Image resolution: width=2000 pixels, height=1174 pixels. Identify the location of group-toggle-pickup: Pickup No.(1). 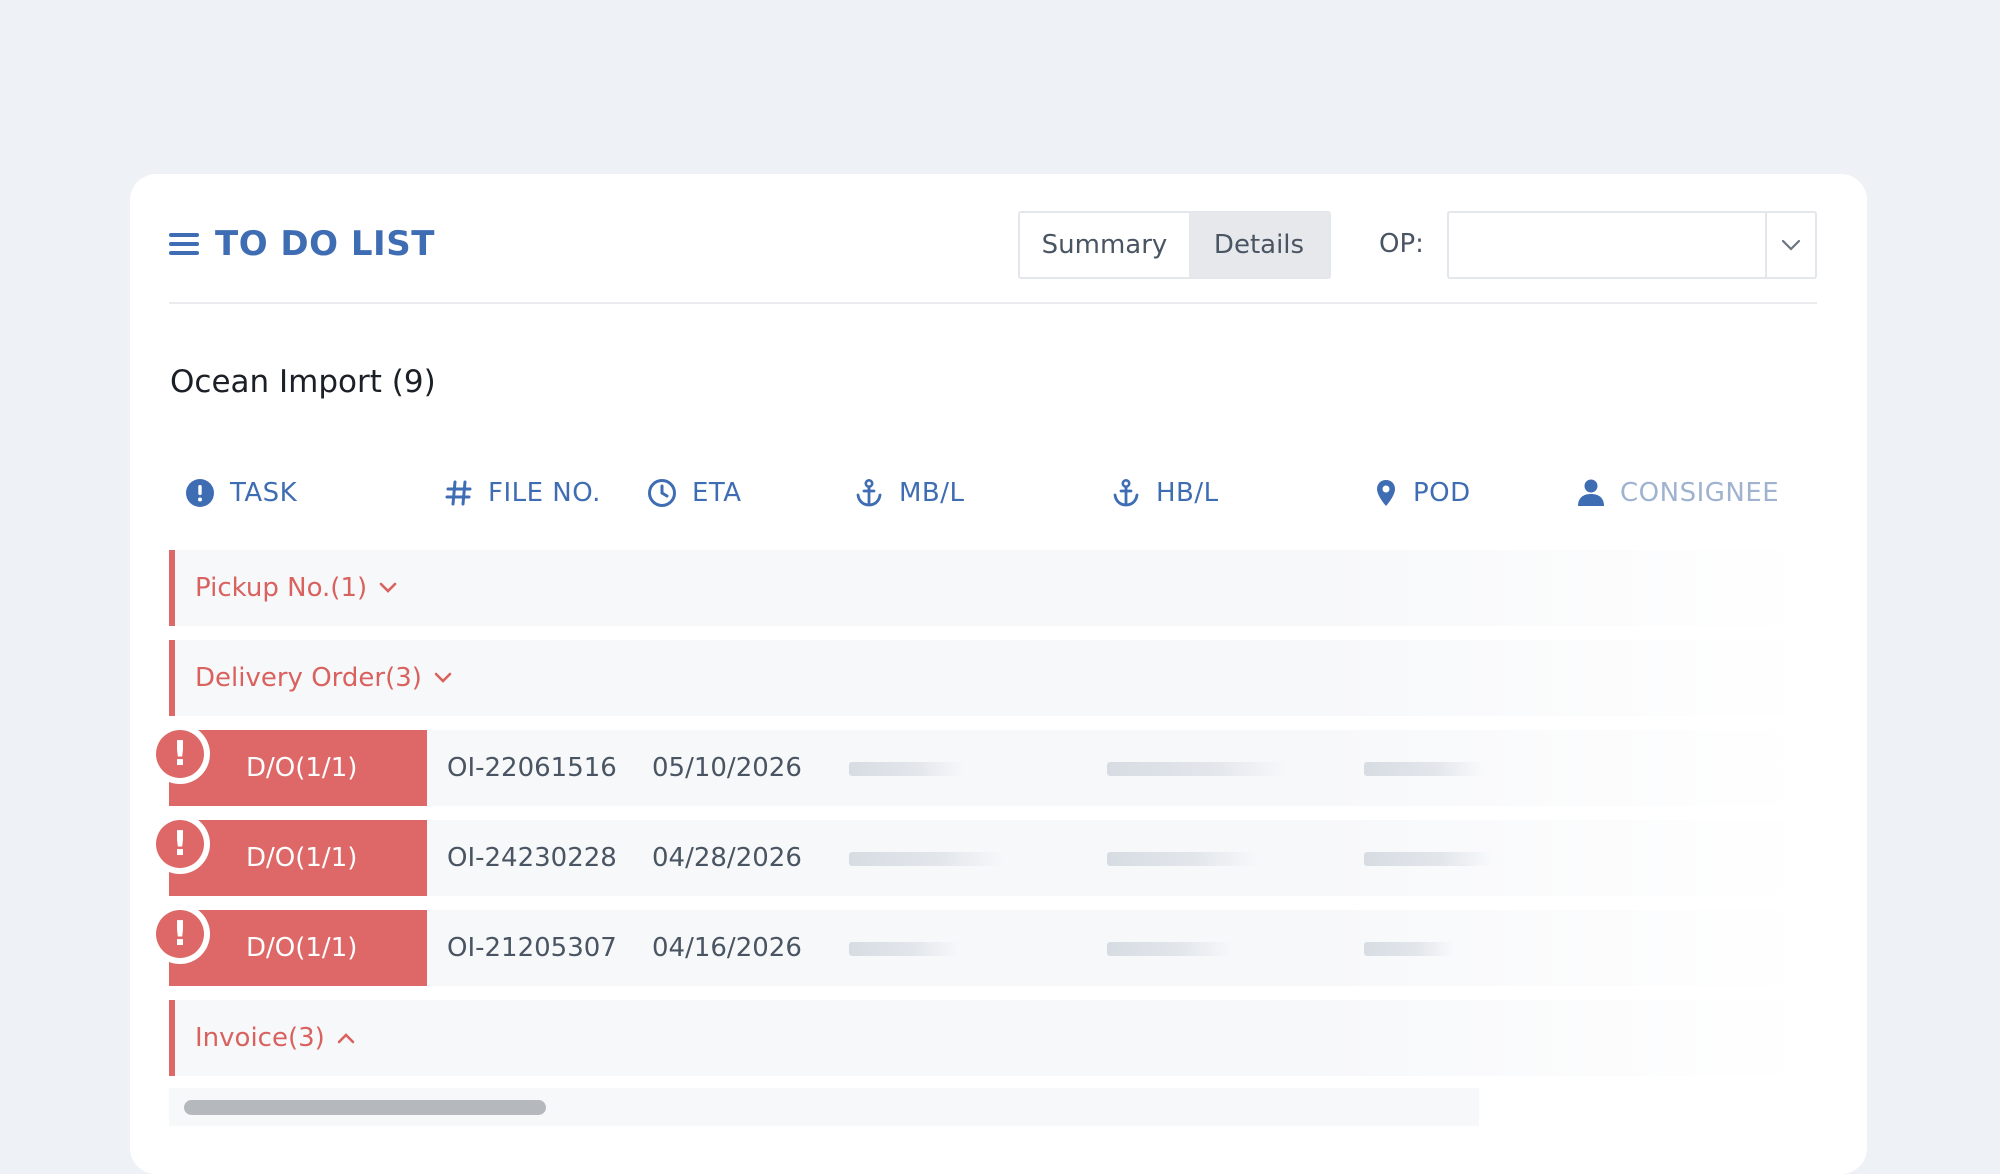
(296, 588).